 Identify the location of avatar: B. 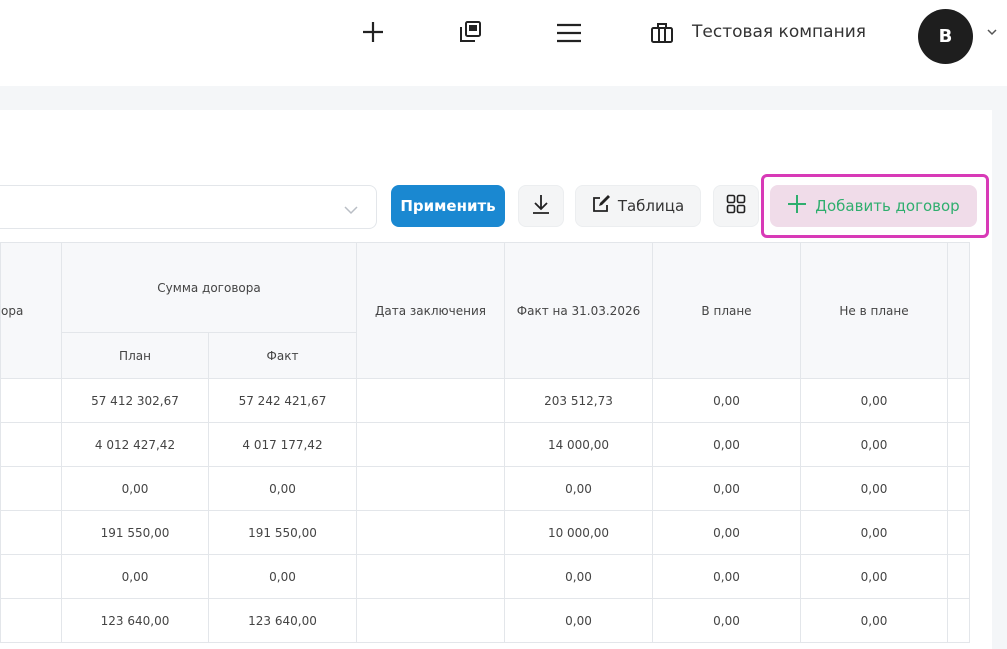
(945, 36).